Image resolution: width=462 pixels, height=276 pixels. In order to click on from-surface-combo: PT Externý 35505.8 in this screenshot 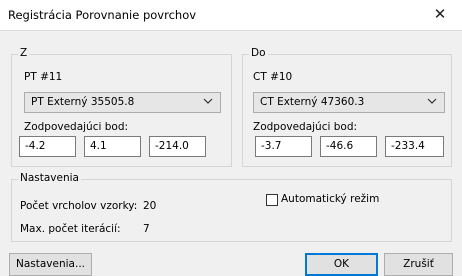, I will do `click(122, 102)`.